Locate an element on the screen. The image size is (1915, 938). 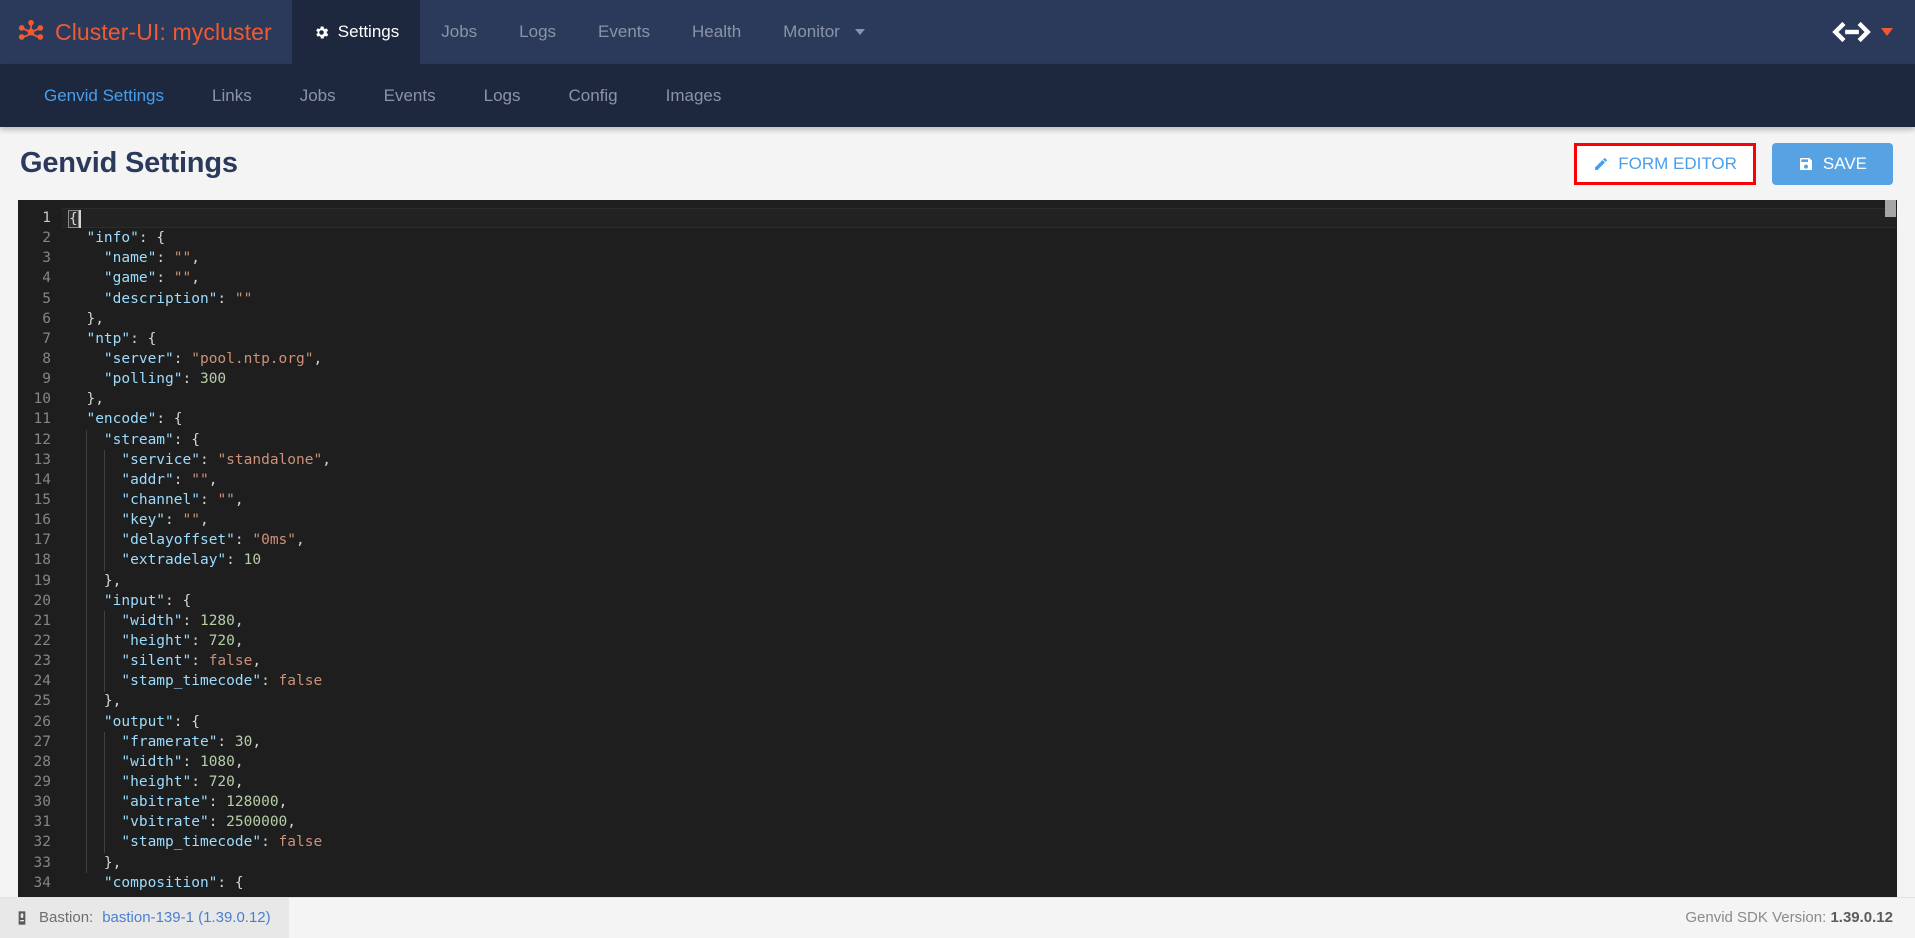
editor-line: "encode": { is located at coordinates (979, 419).